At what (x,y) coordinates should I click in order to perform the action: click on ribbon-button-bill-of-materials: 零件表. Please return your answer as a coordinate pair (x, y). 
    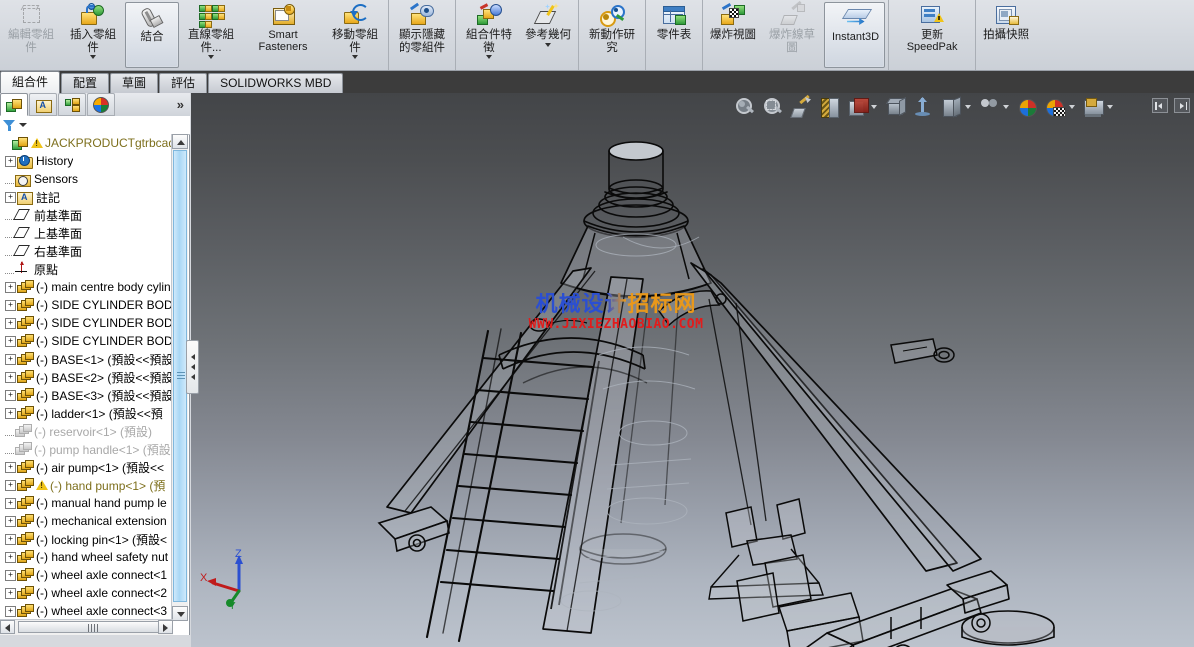
    Looking at the image, I should click on (672, 35).